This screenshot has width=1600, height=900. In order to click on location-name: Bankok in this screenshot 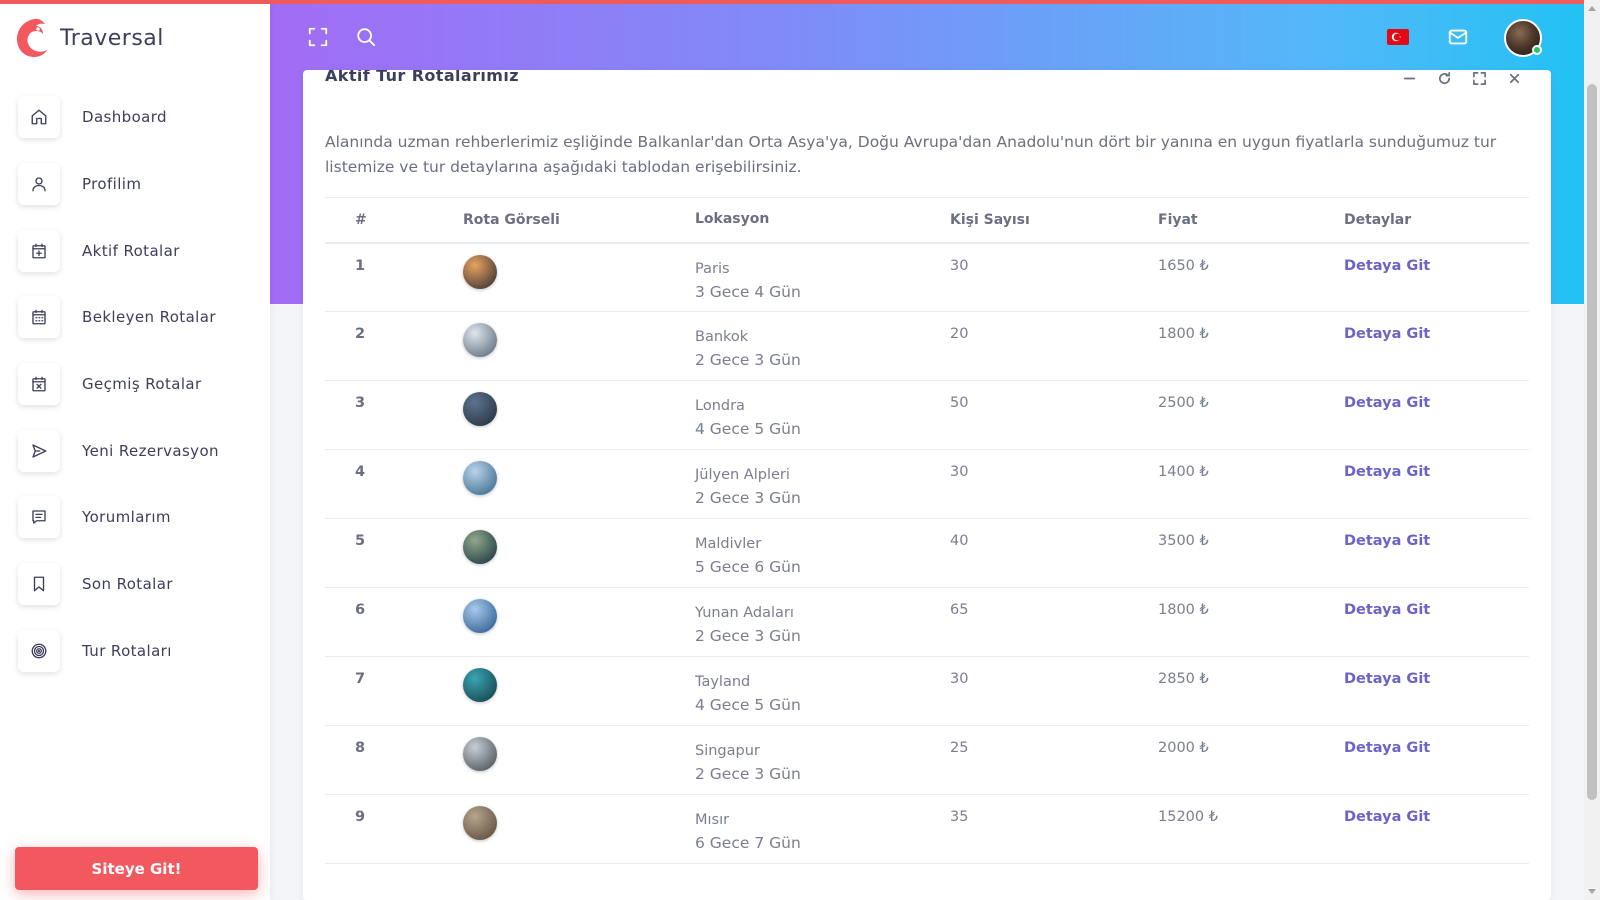, I will do `click(722, 337)`.